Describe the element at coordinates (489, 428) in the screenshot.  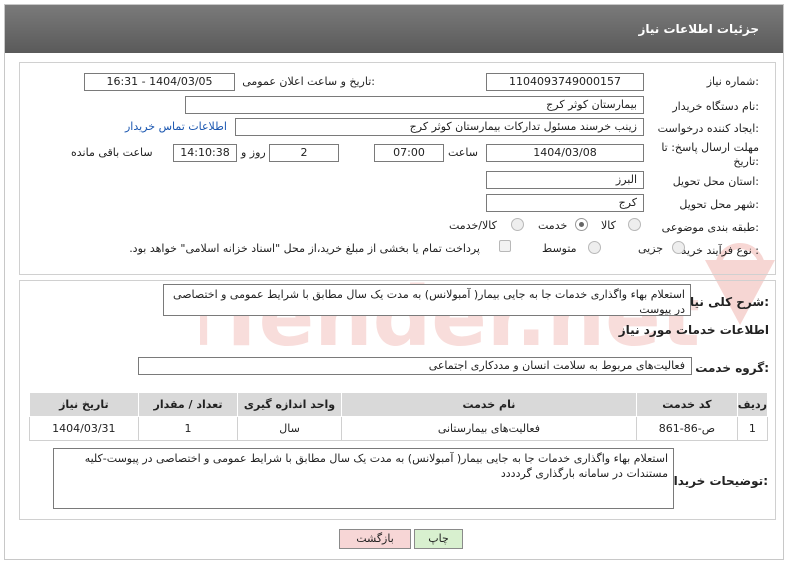
I see `cell-service-name: فعالیت‌های بیمارستانی` at that location.